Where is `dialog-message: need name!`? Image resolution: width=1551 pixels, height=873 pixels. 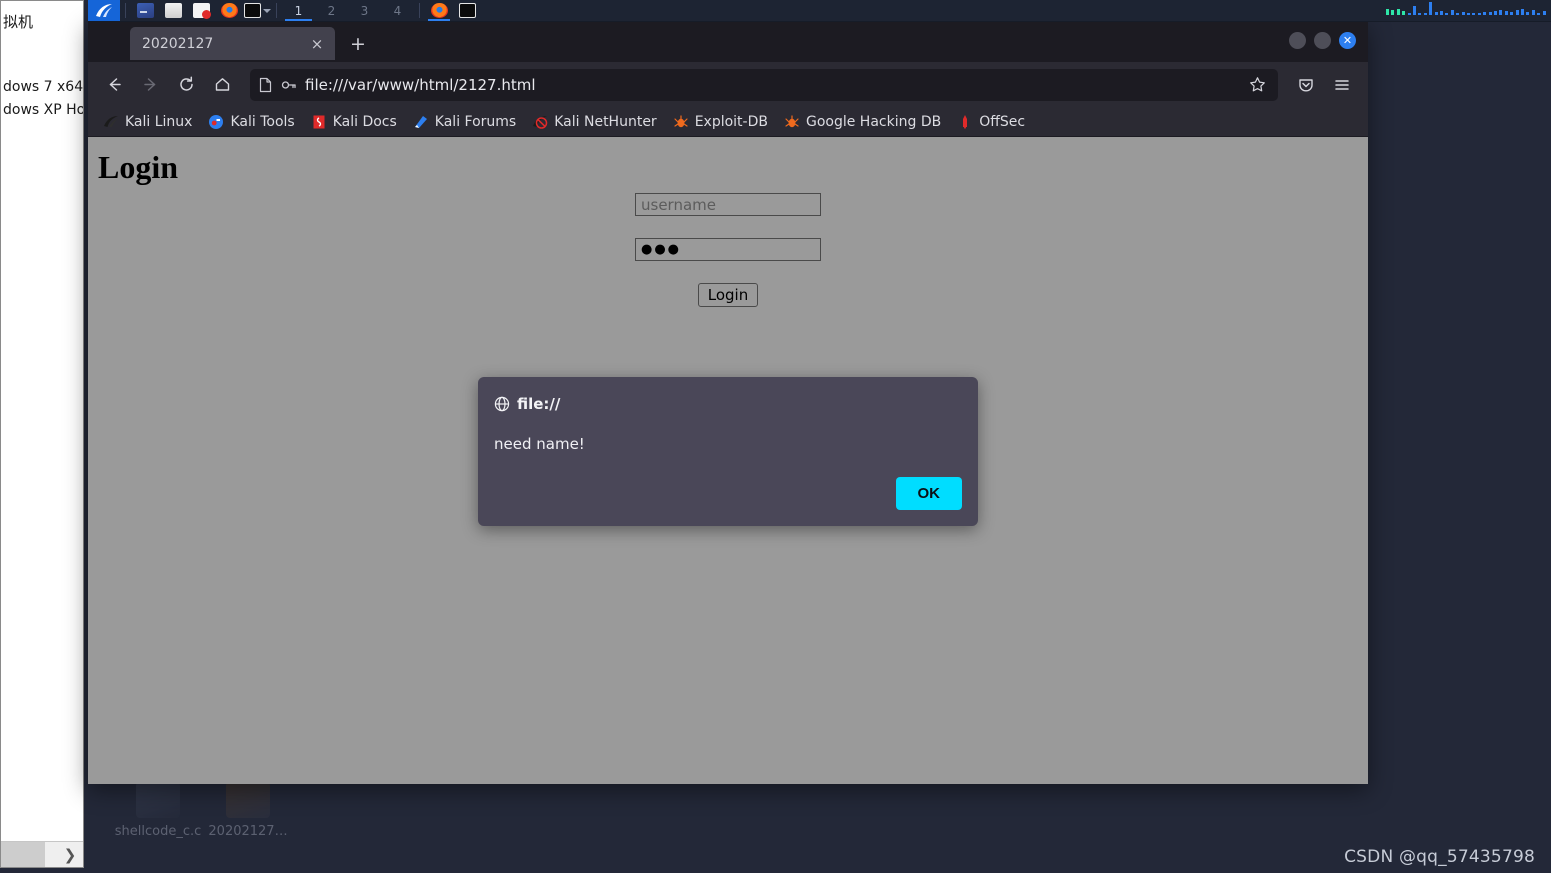 dialog-message: need name! is located at coordinates (539, 444).